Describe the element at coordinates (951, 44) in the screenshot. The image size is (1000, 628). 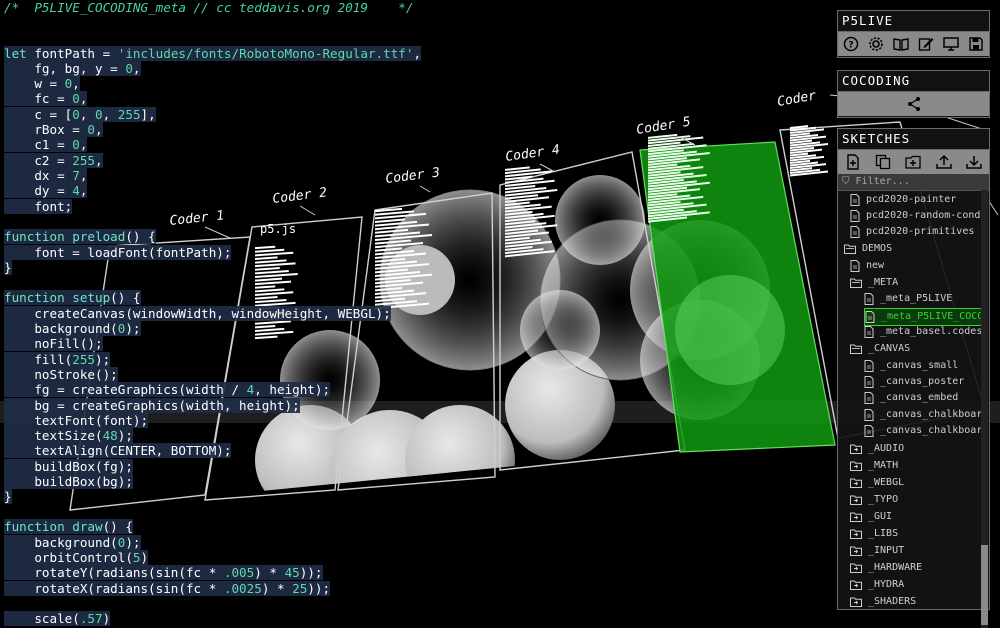
I see `present-icon` at that location.